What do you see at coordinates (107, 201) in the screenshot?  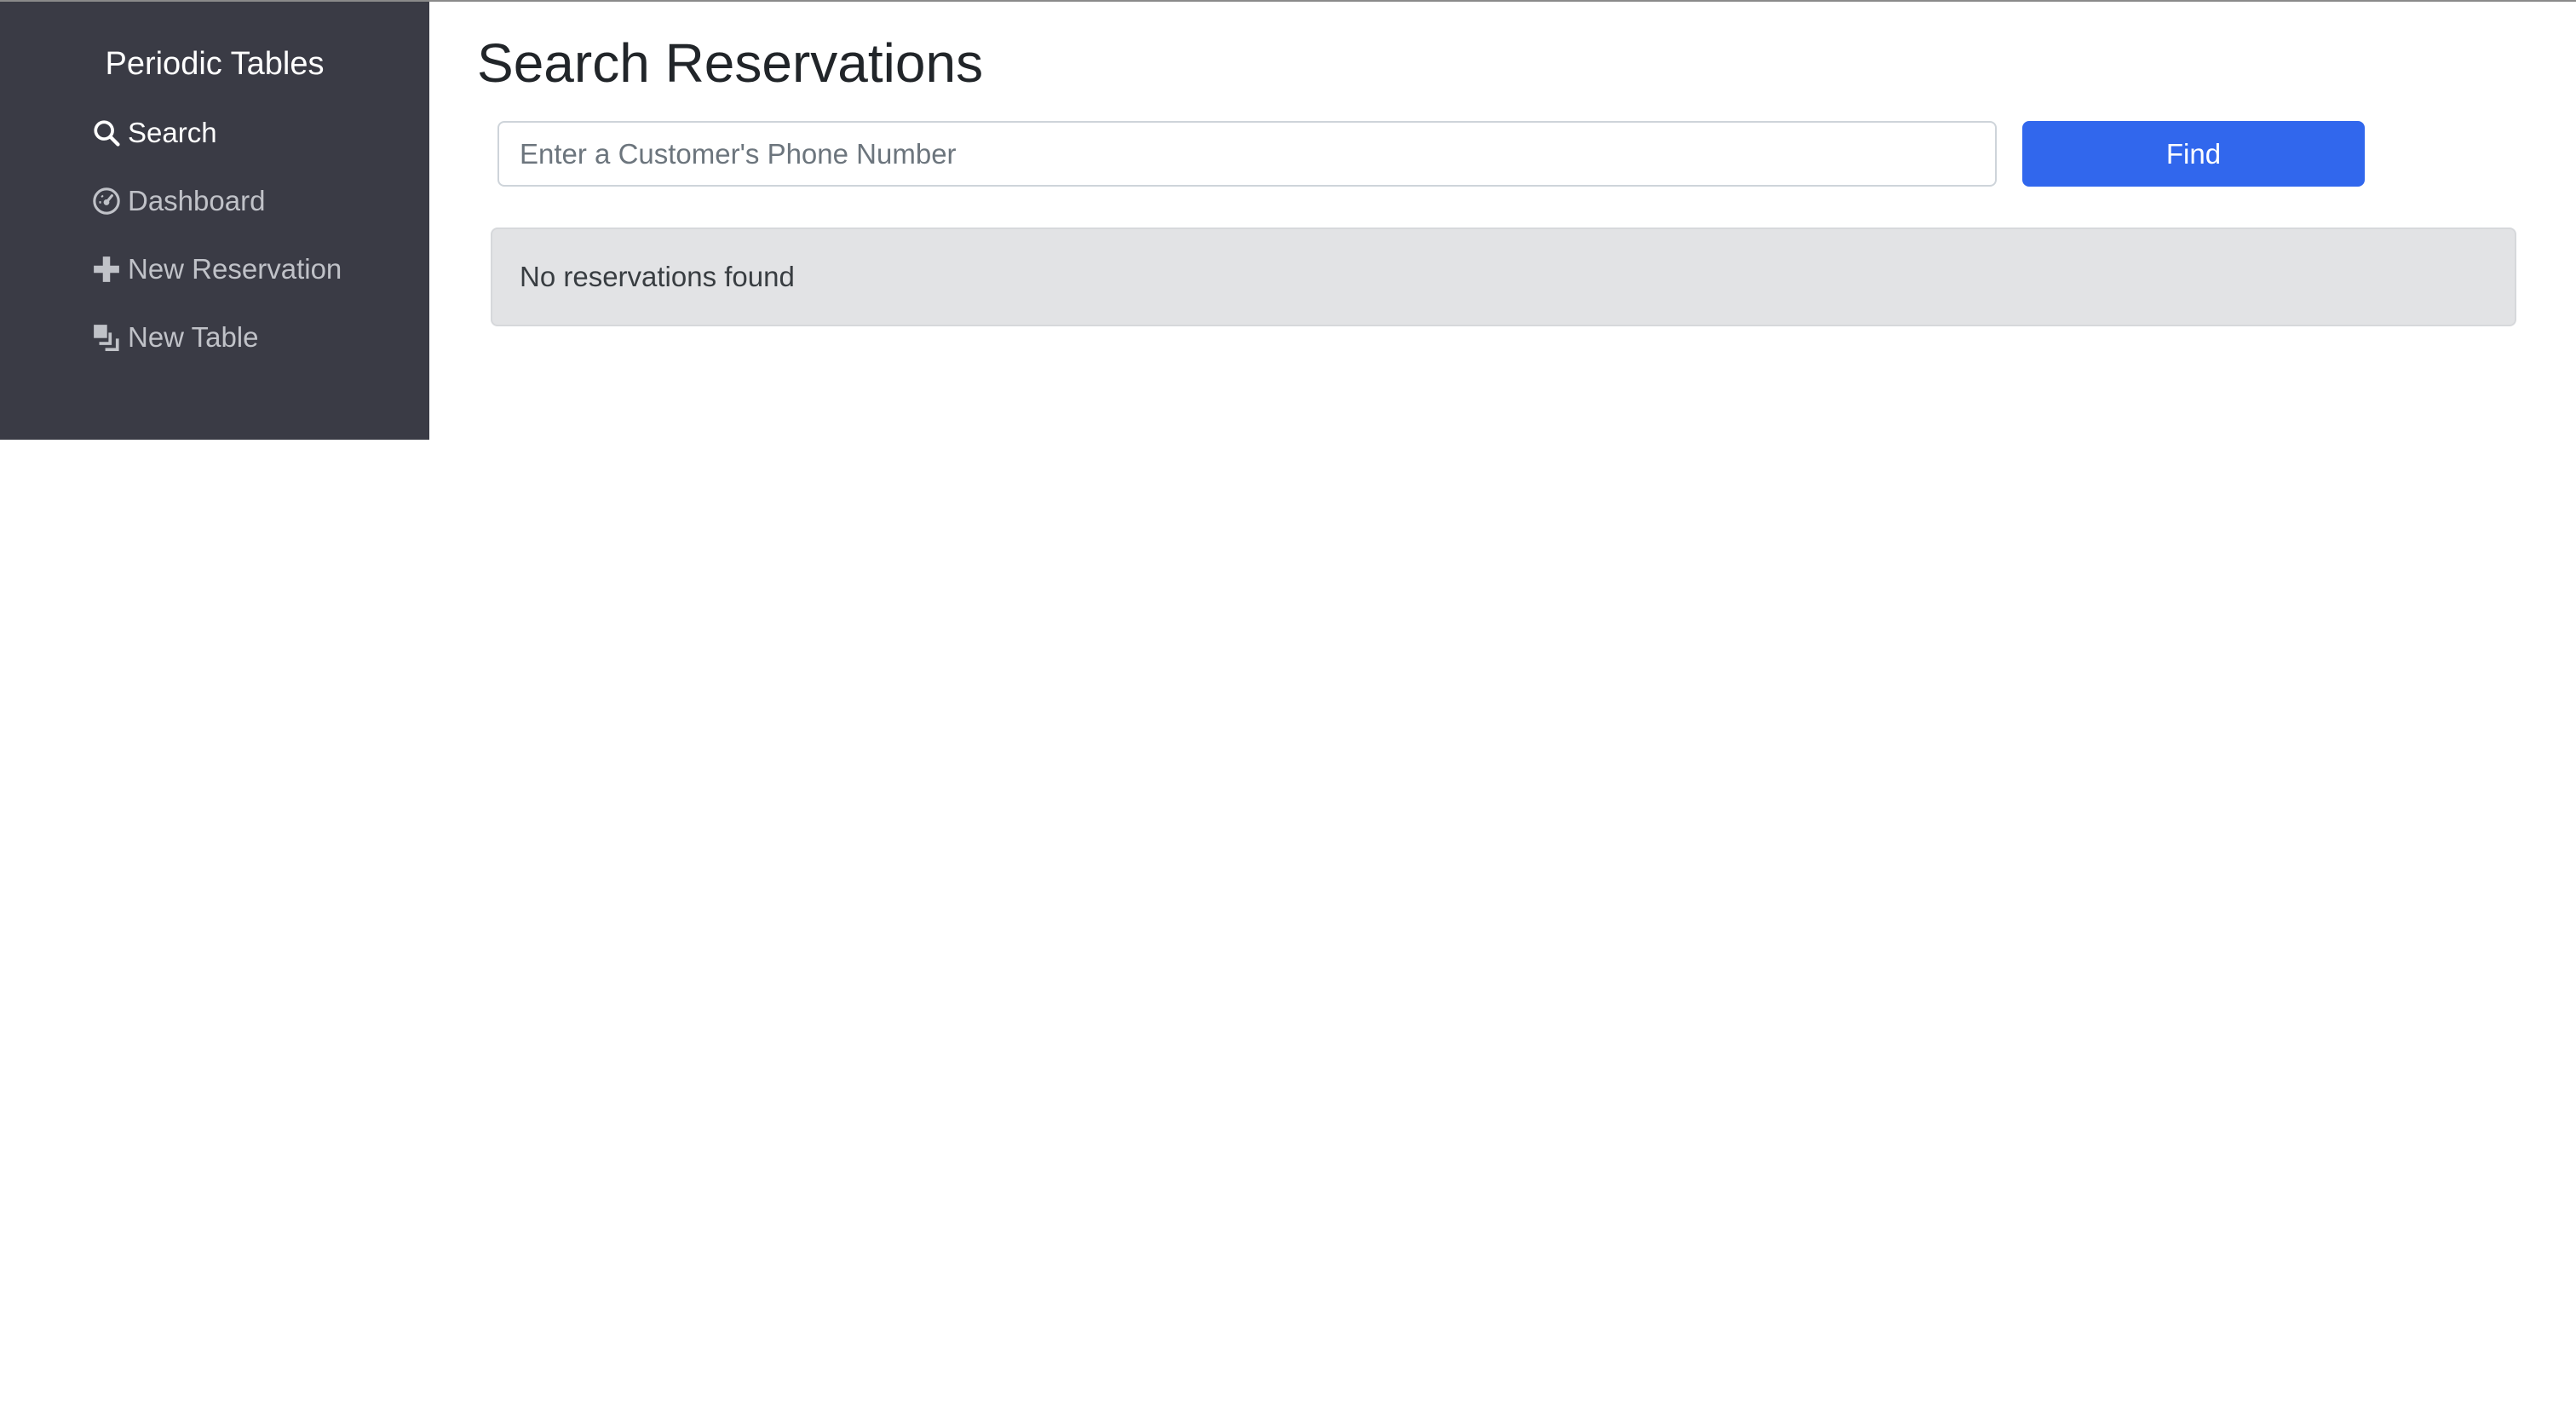 I see `dashboard-icon` at bounding box center [107, 201].